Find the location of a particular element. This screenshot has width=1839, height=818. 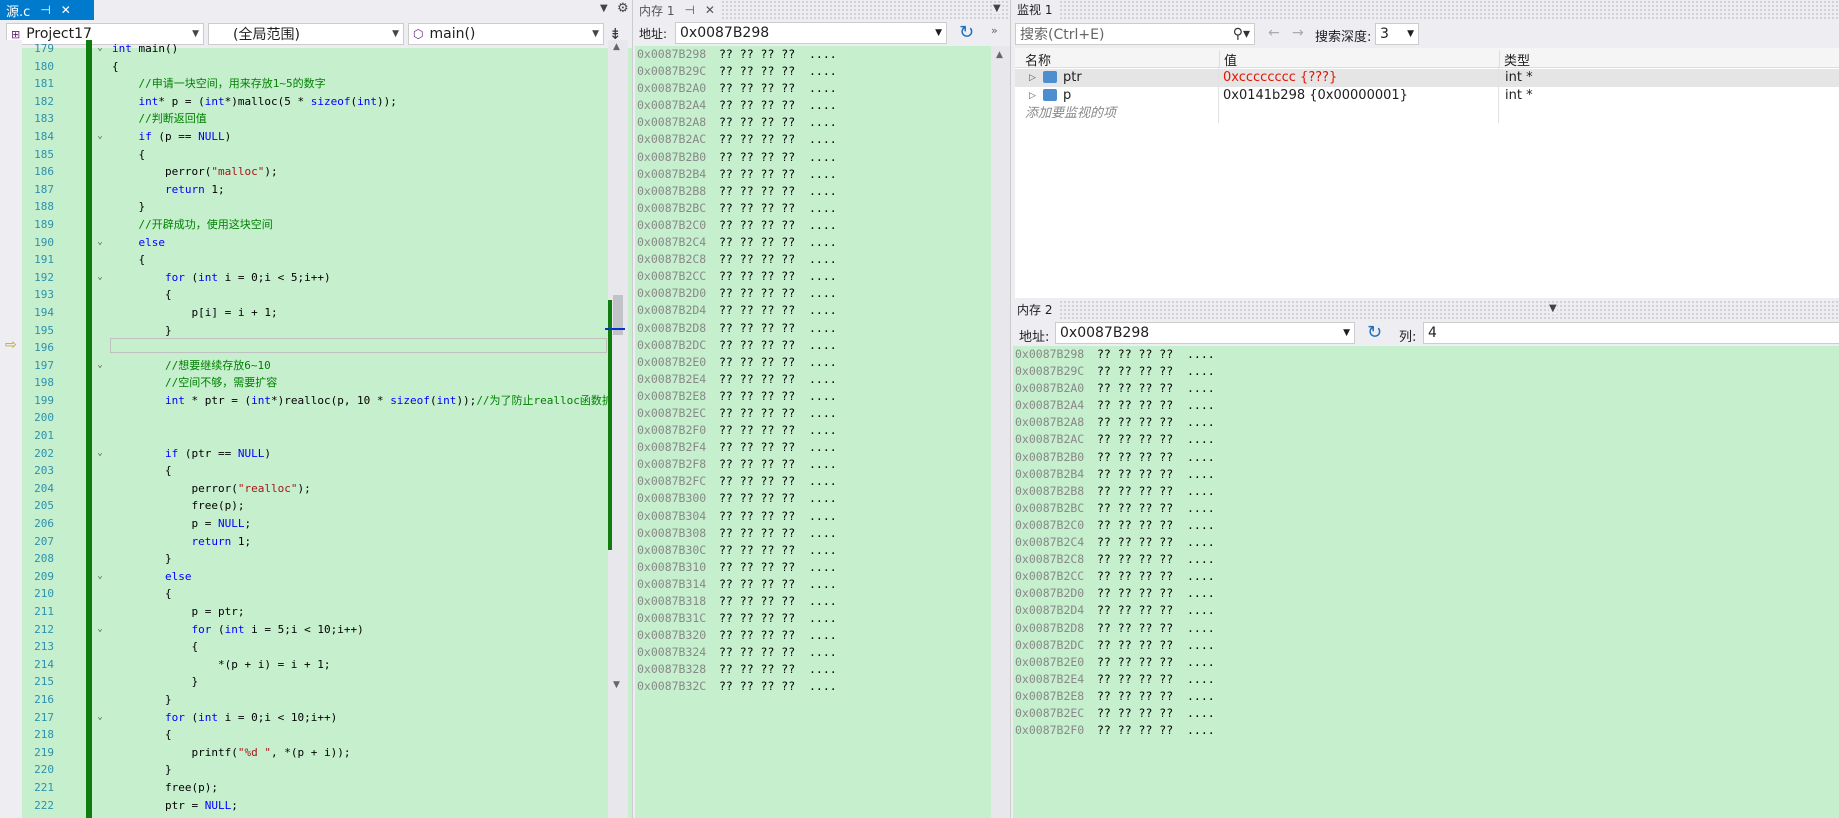

code-line: //开辟成功，使用这块空间 is located at coordinates (359, 225).